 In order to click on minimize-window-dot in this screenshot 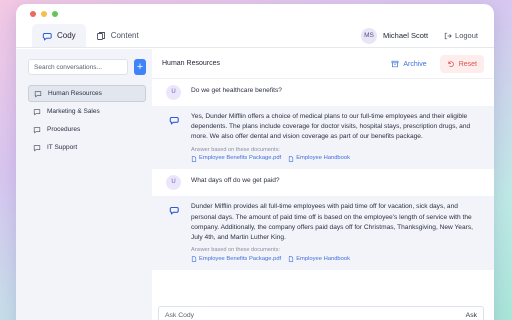, I will do `click(44, 14)`.